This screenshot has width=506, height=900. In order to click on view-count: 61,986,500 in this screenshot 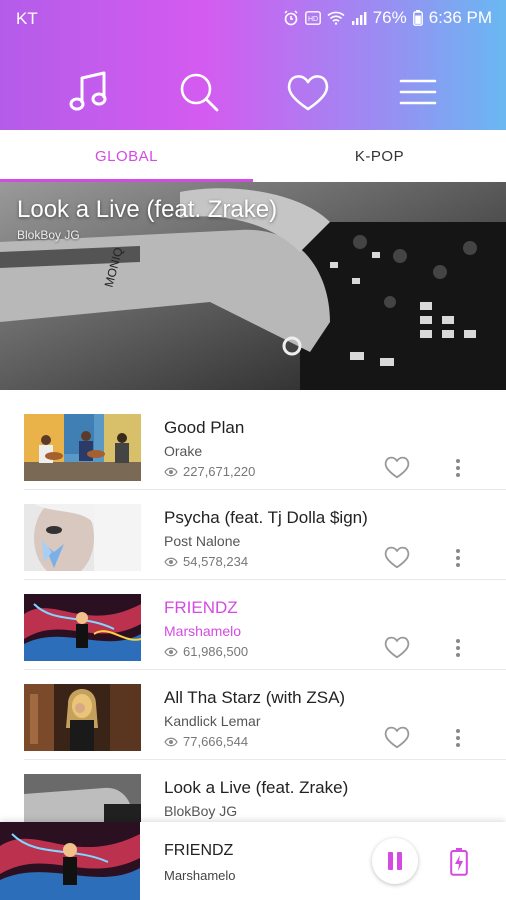, I will do `click(206, 651)`.